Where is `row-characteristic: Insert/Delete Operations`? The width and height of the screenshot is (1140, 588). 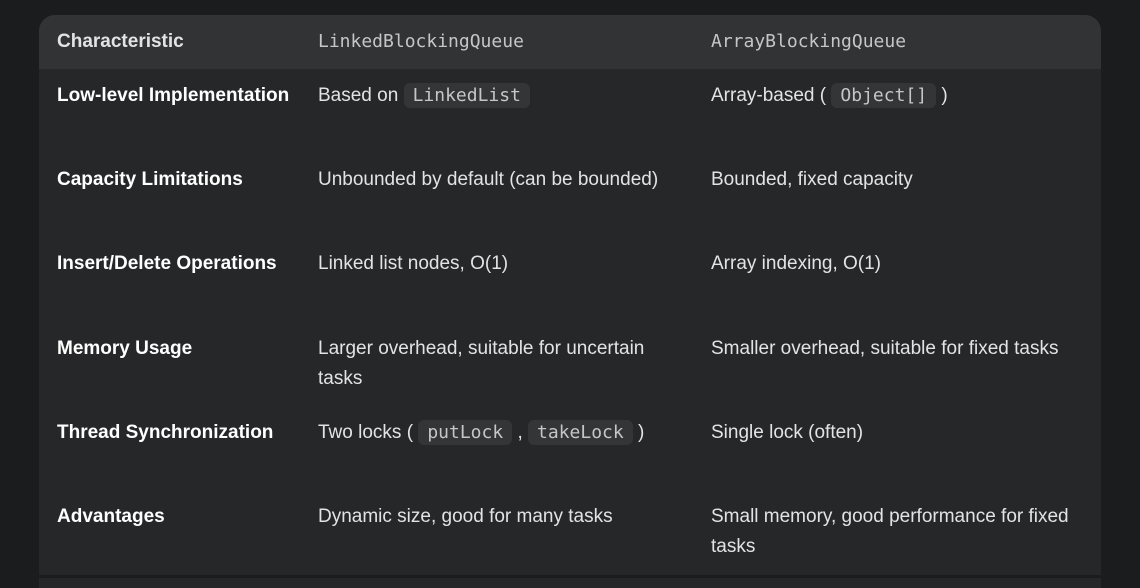
row-characteristic: Insert/Delete Operations is located at coordinates (167, 263).